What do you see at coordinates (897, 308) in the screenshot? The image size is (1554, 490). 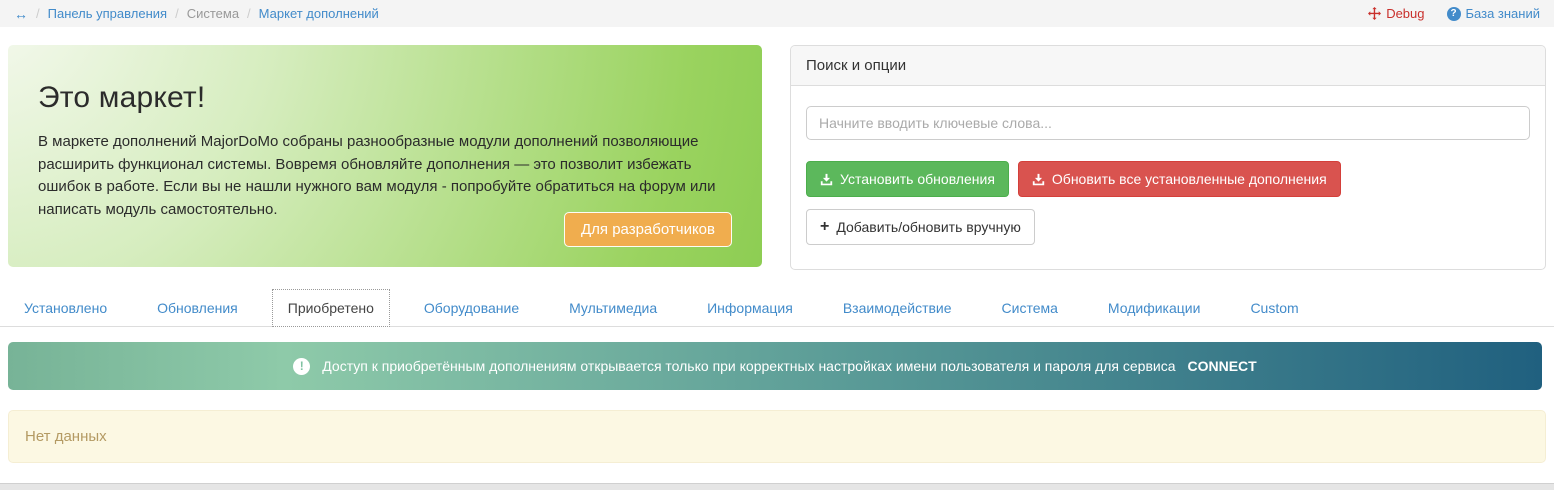 I see `tab-interaction: Взаимодействие` at bounding box center [897, 308].